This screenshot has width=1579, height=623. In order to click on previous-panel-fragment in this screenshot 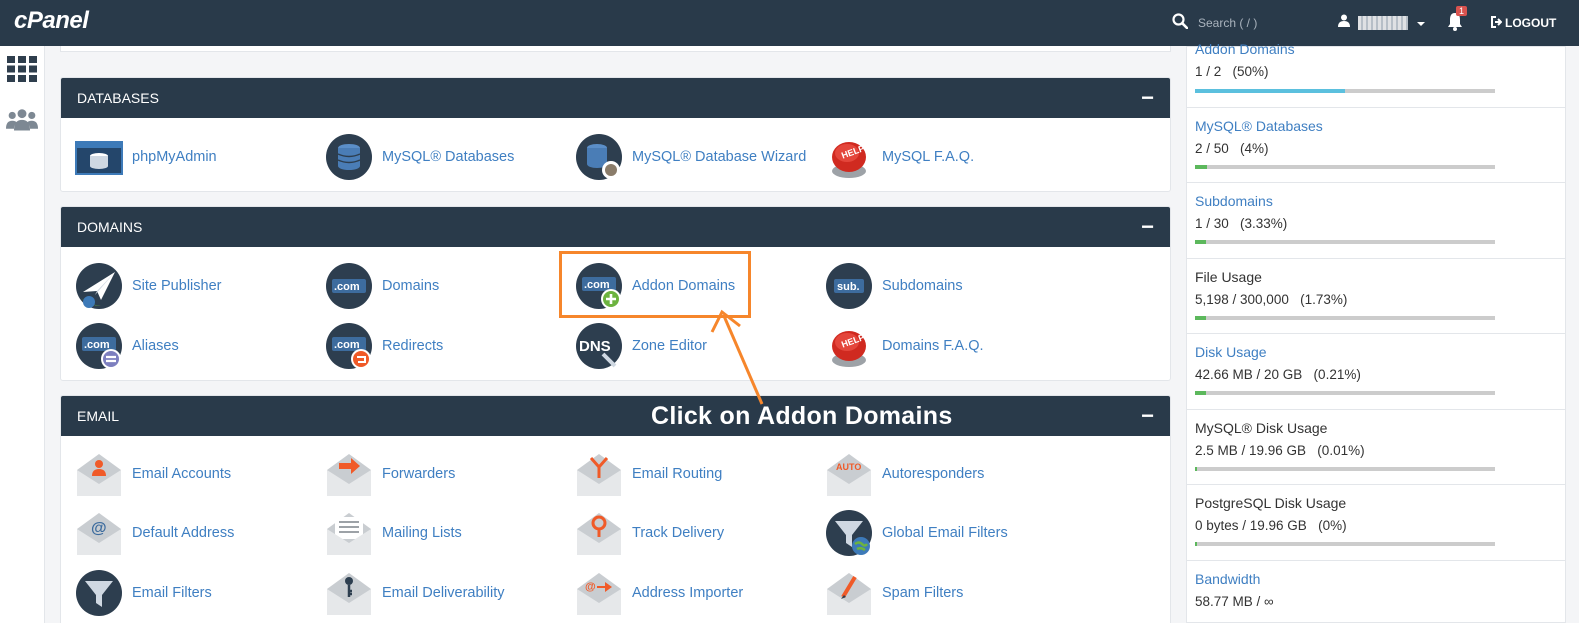, I will do `click(615, 49)`.